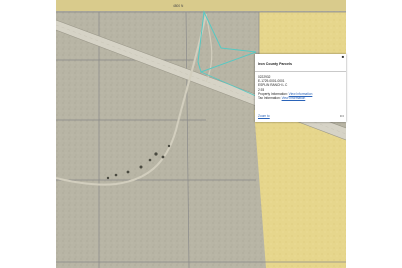  I want to click on highlighted-strip-top, so click(201, 5).